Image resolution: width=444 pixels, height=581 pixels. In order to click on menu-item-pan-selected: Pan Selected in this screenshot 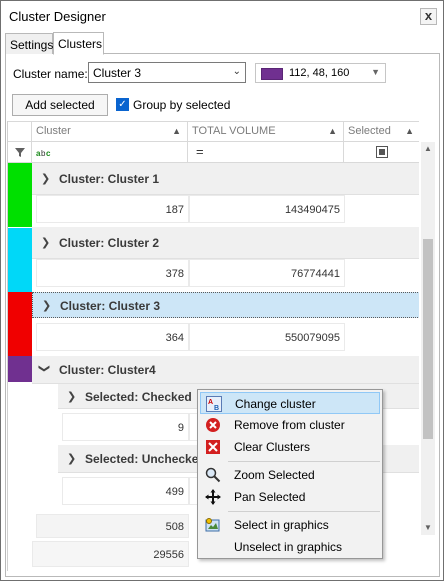, I will do `click(290, 497)`.